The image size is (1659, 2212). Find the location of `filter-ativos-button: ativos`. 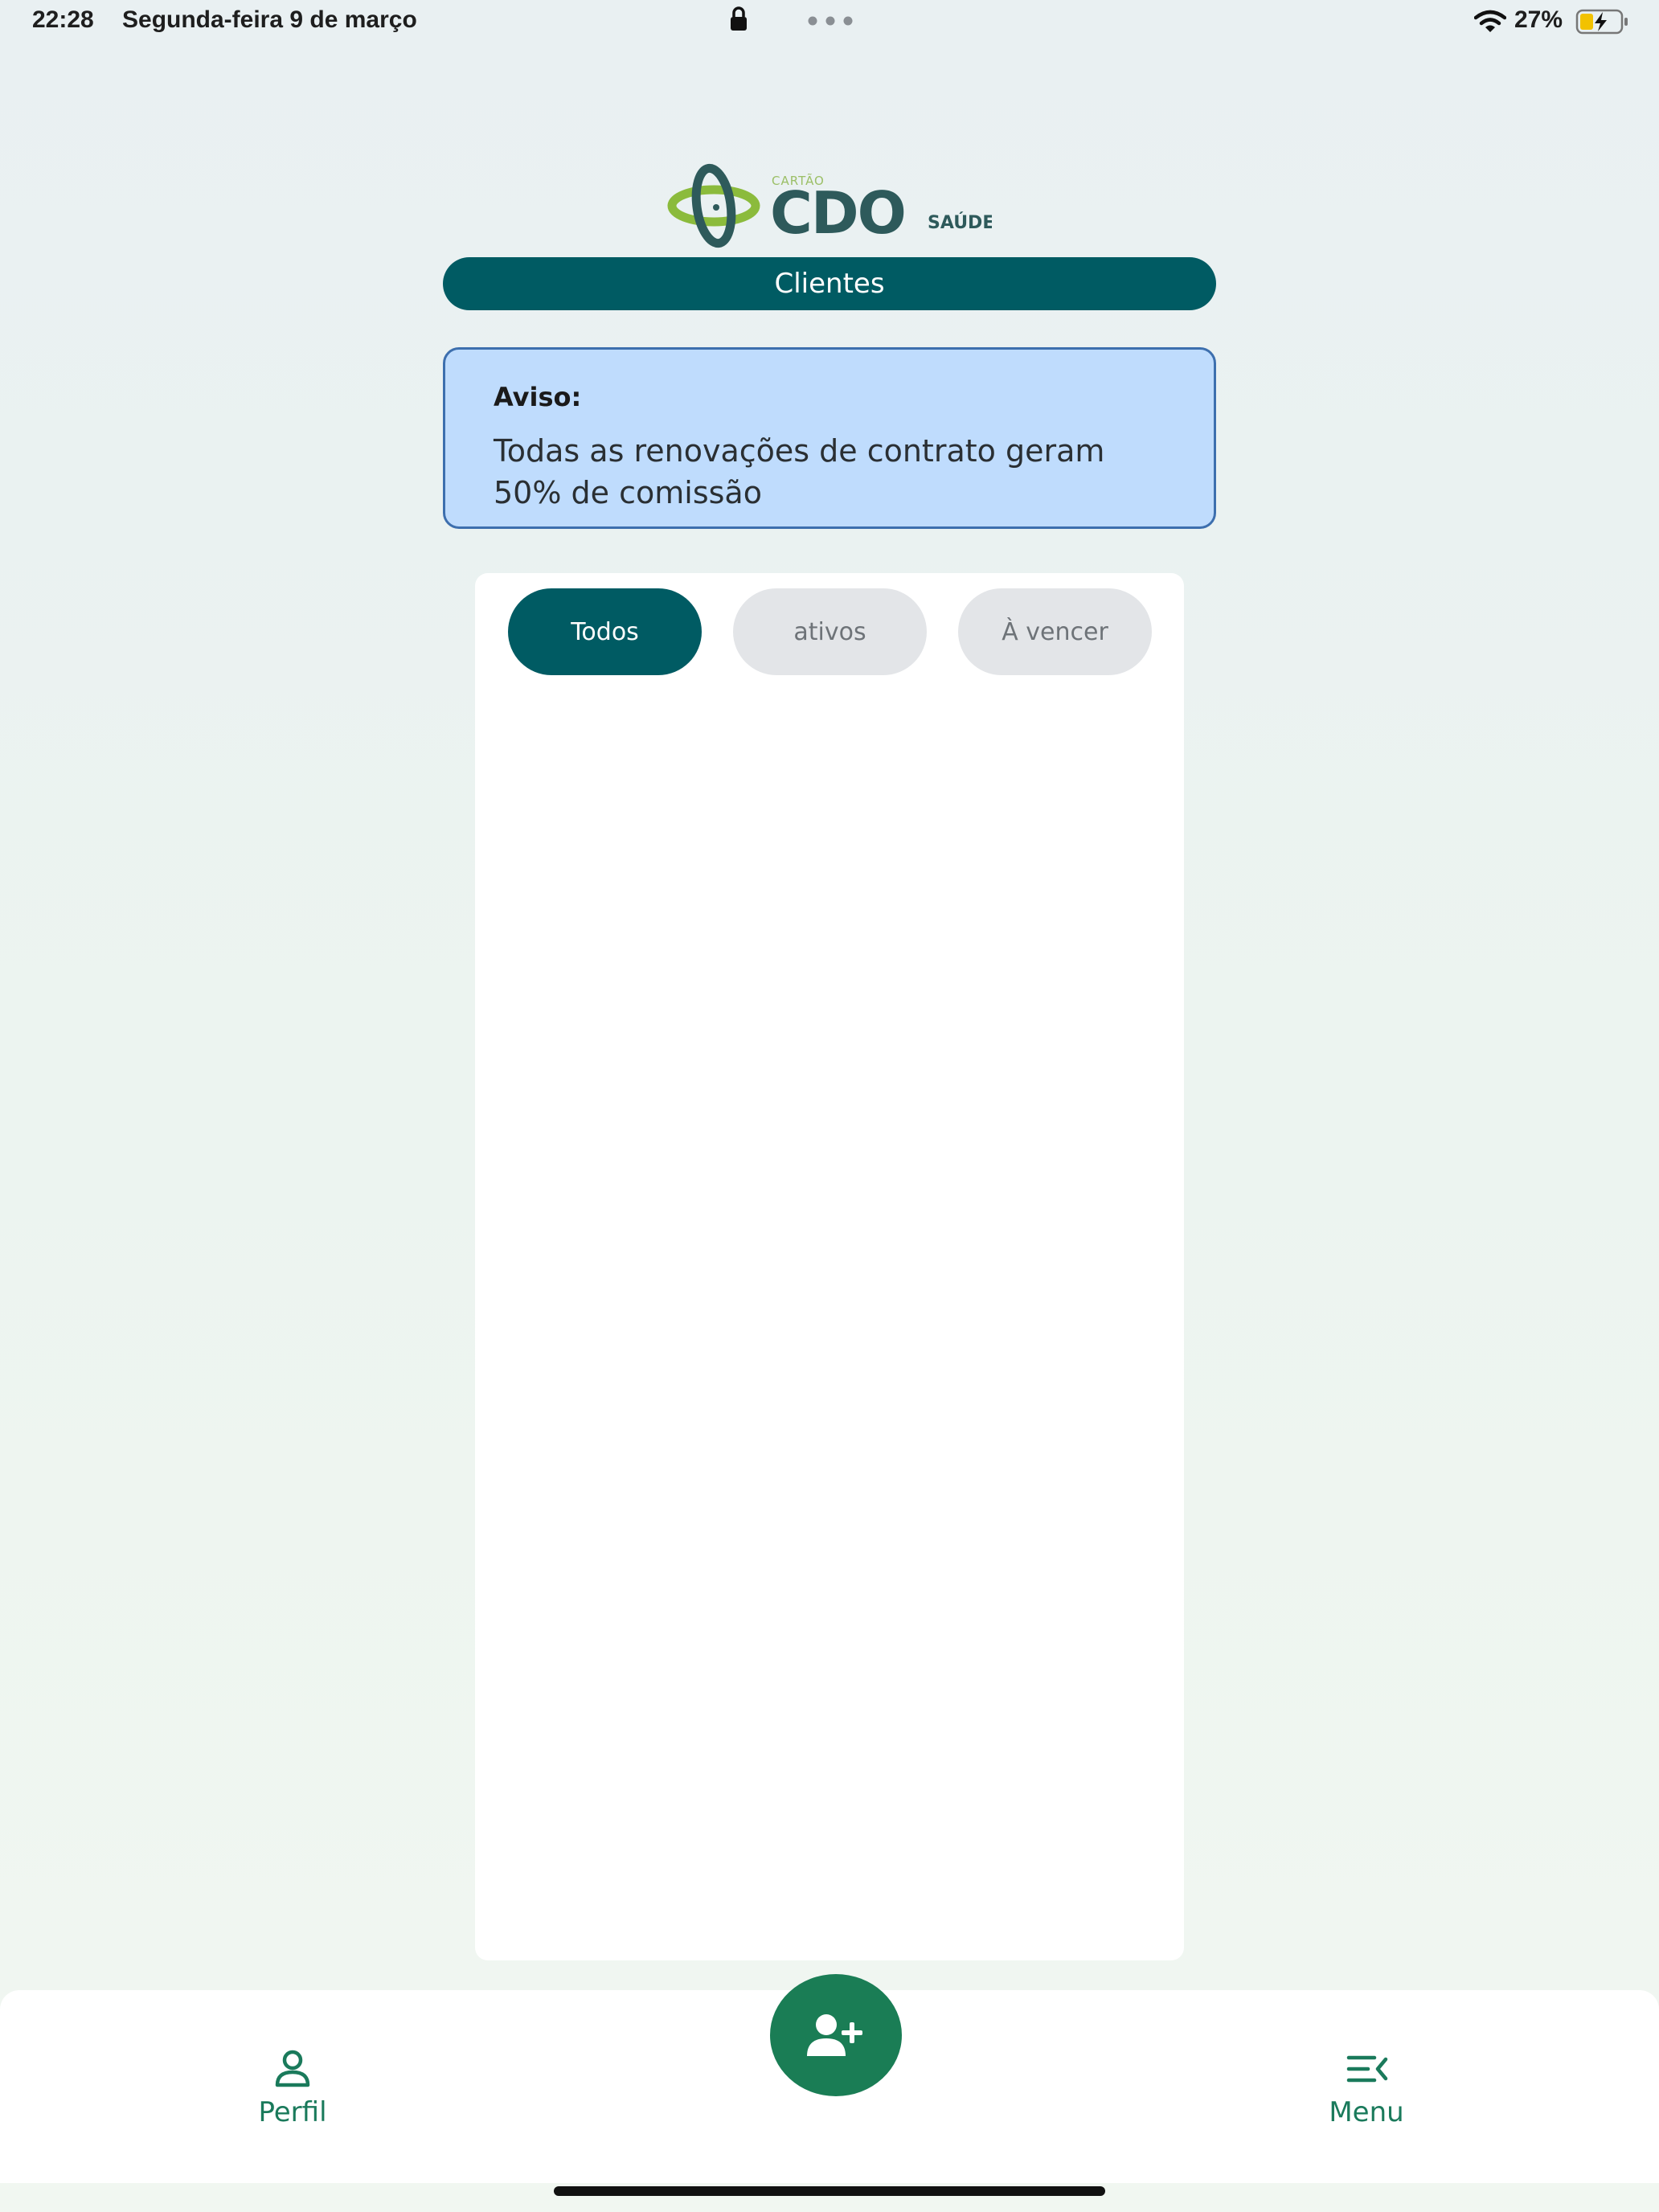

filter-ativos-button: ativos is located at coordinates (830, 631).